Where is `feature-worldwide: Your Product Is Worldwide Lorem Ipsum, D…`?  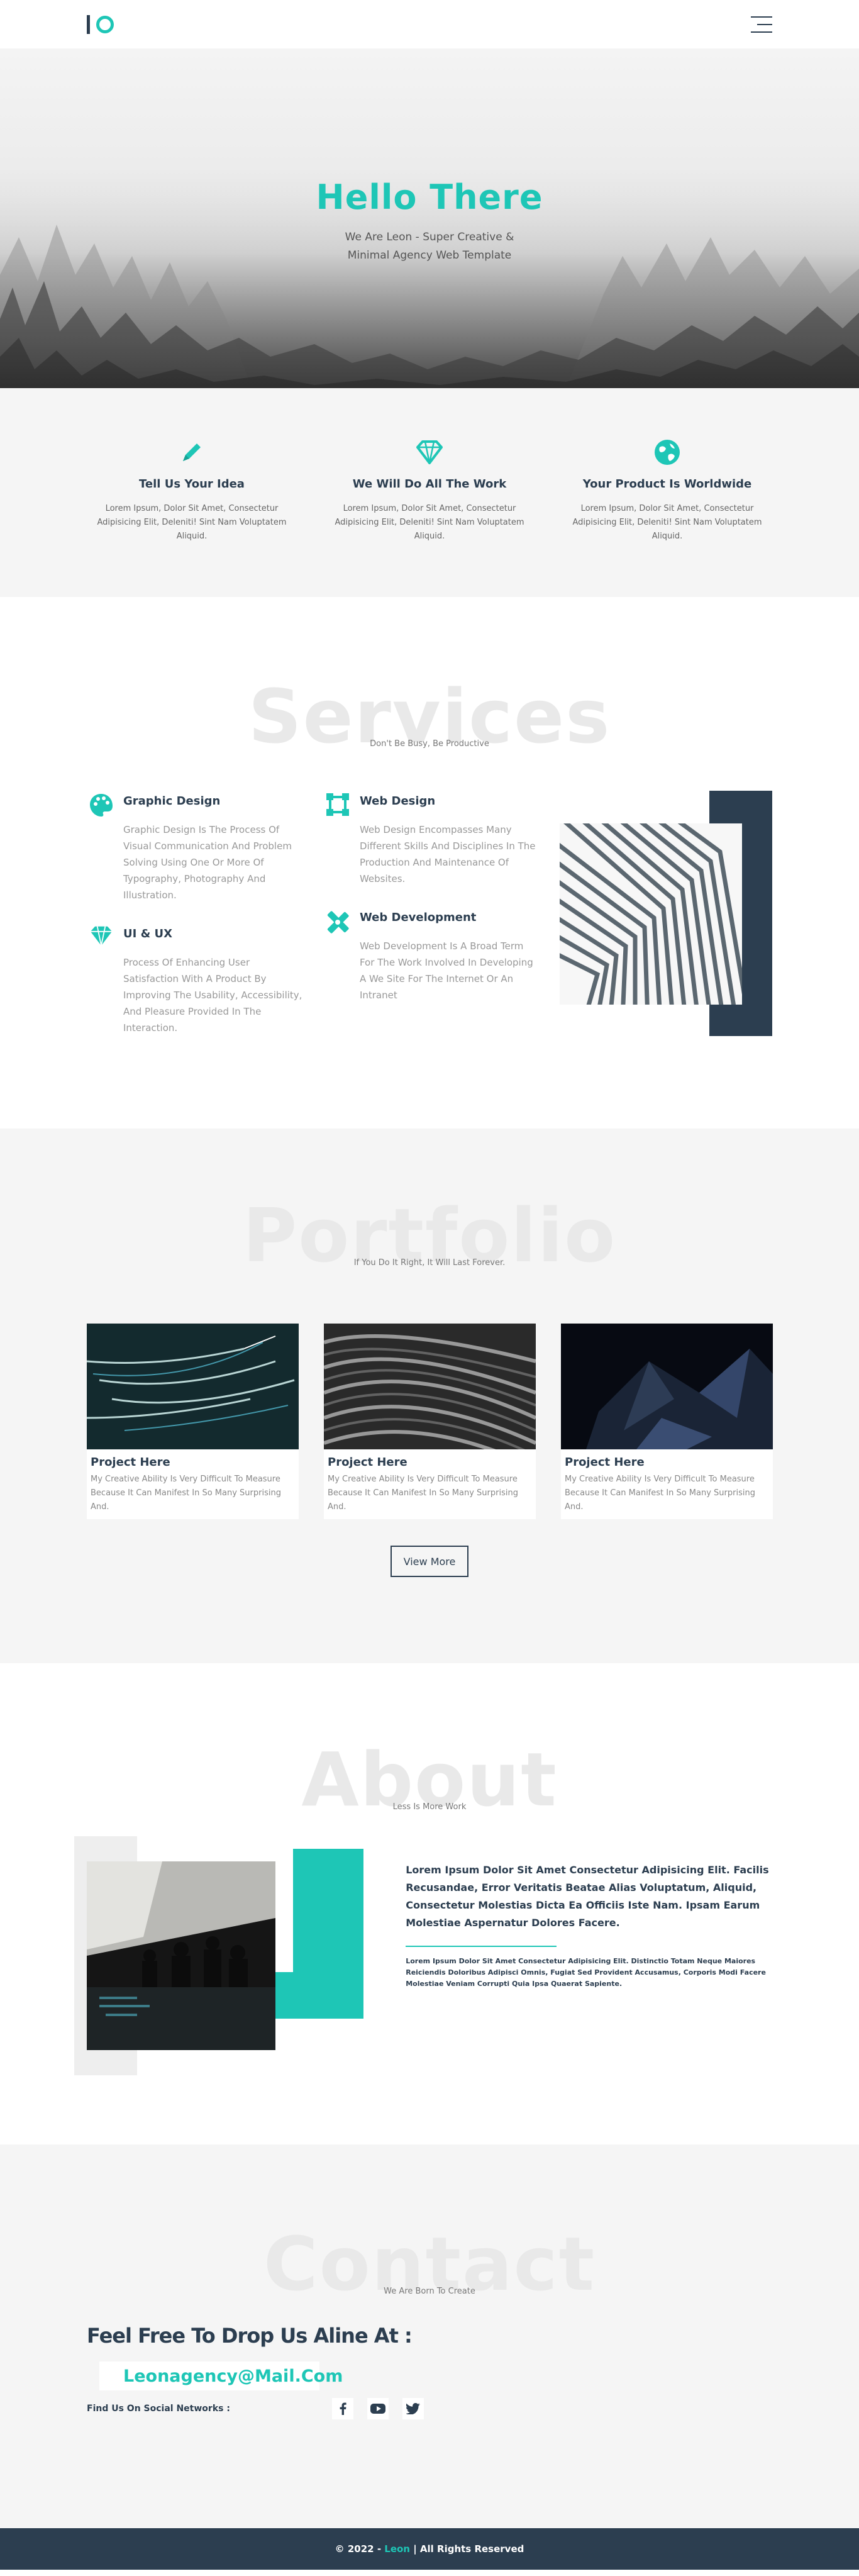
feature-worldwide: Your Product Is Worldwide Lorem Ipsum, D… is located at coordinates (667, 517).